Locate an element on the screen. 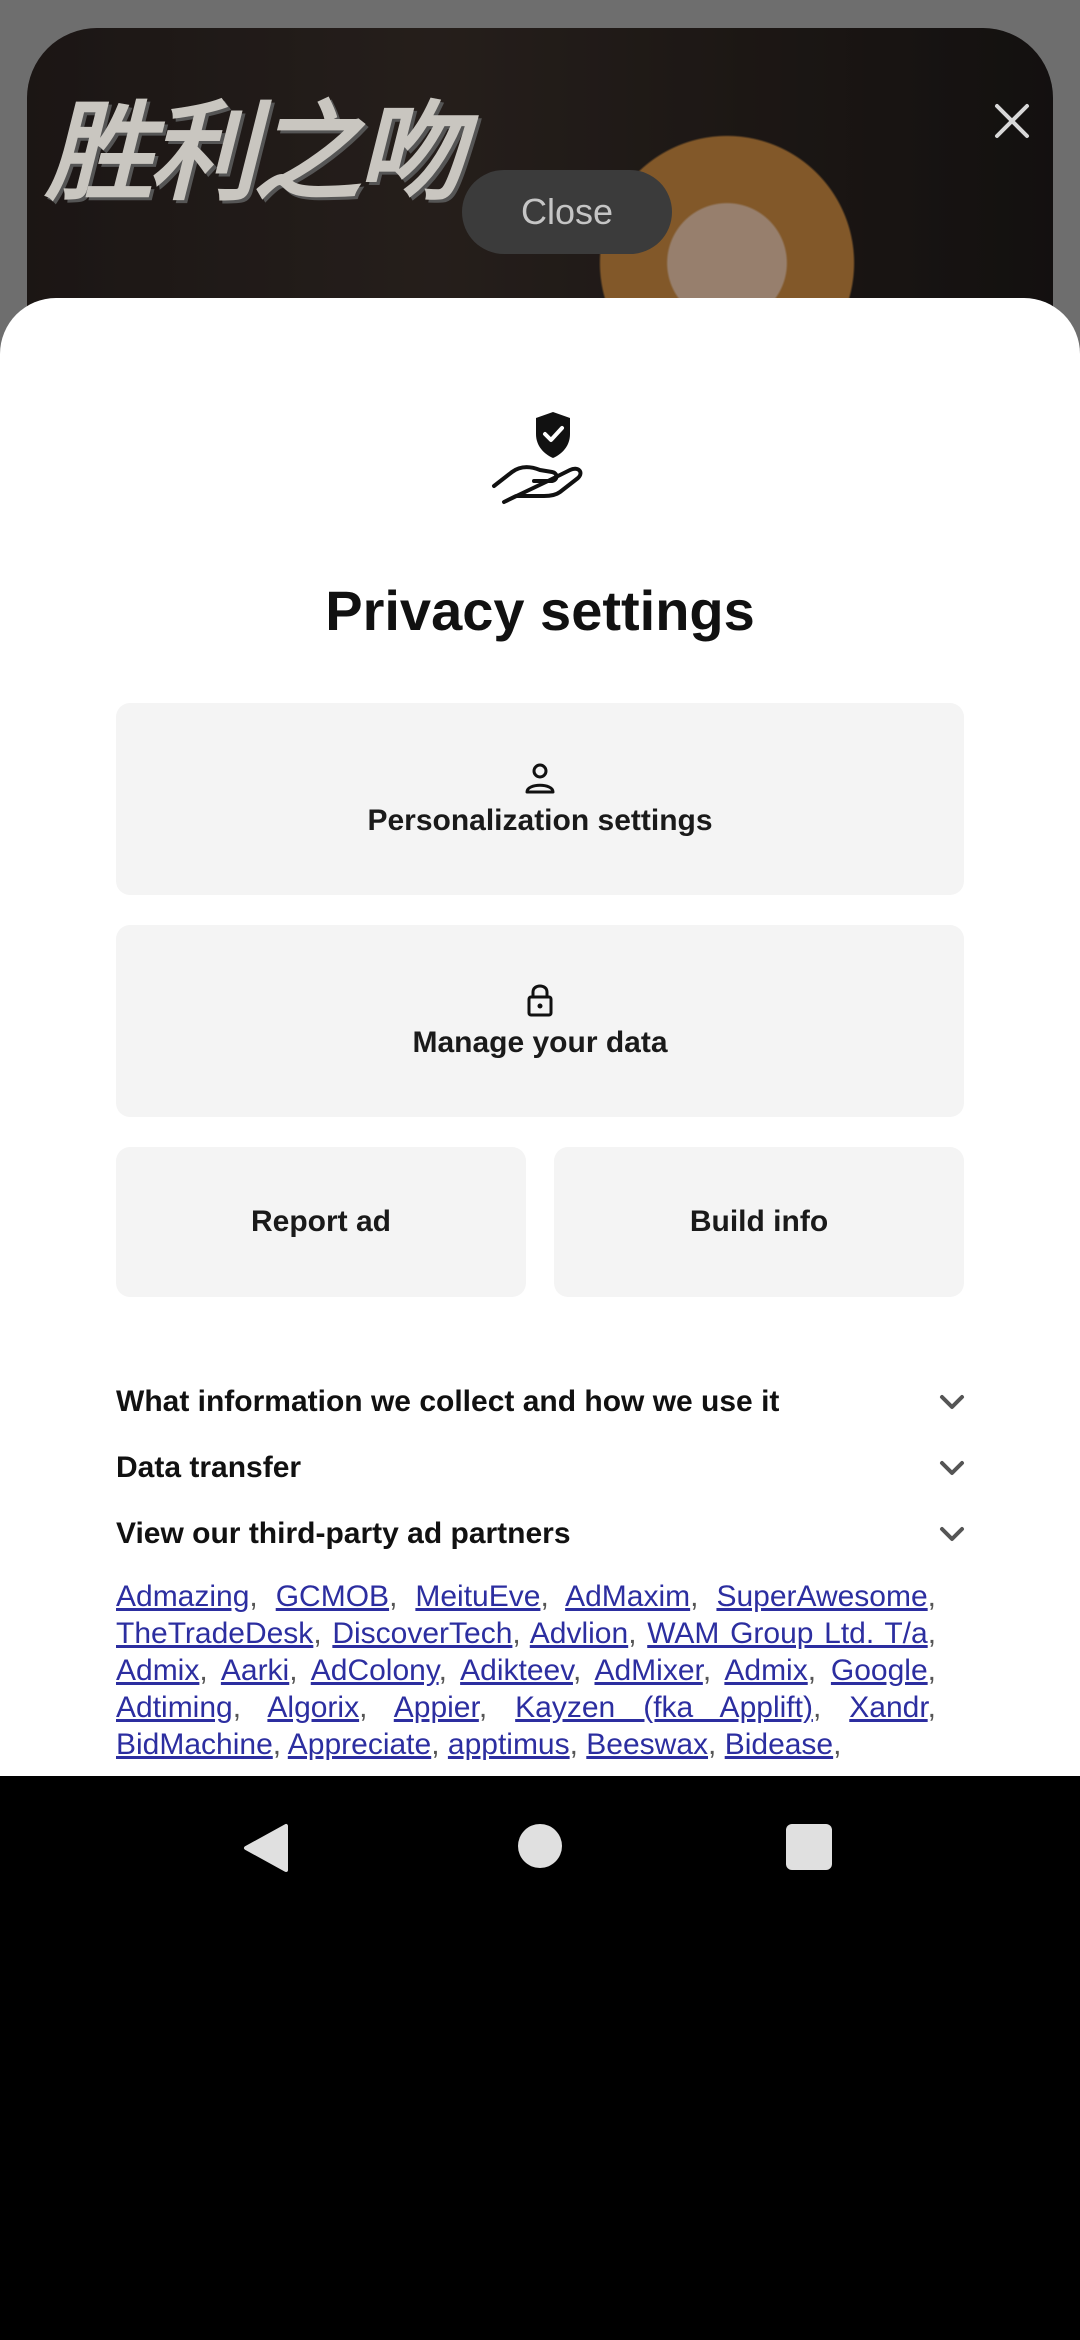 This screenshot has height=2340, width=1080. accordion-label: Data transfer is located at coordinates (209, 1467).